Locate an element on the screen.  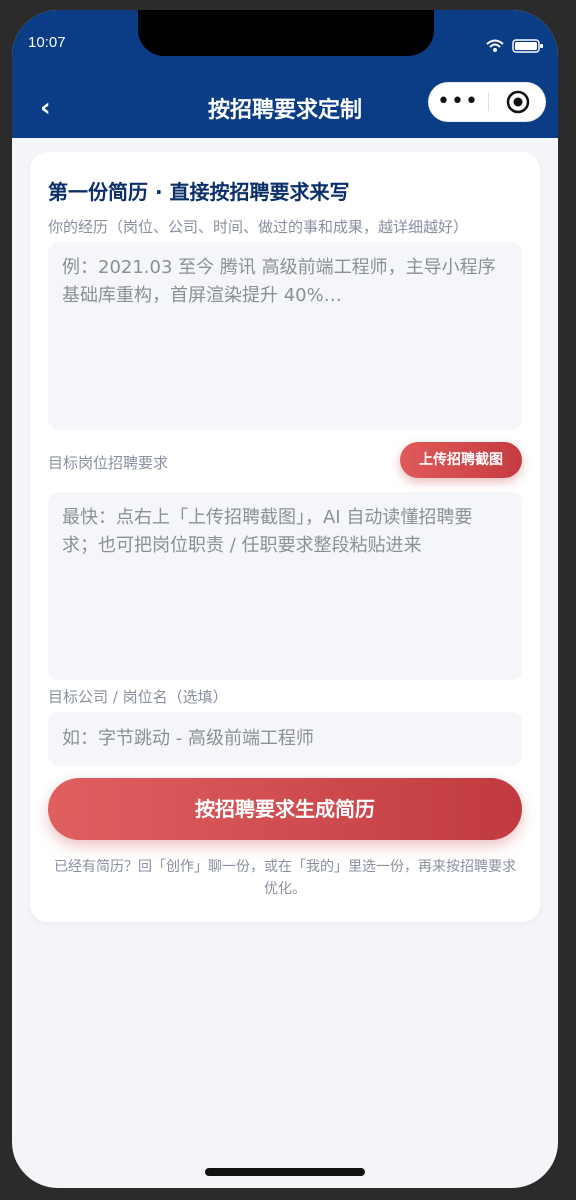
company-input: 如：字节跳动 - 高级前端工程师 is located at coordinates (285, 739).